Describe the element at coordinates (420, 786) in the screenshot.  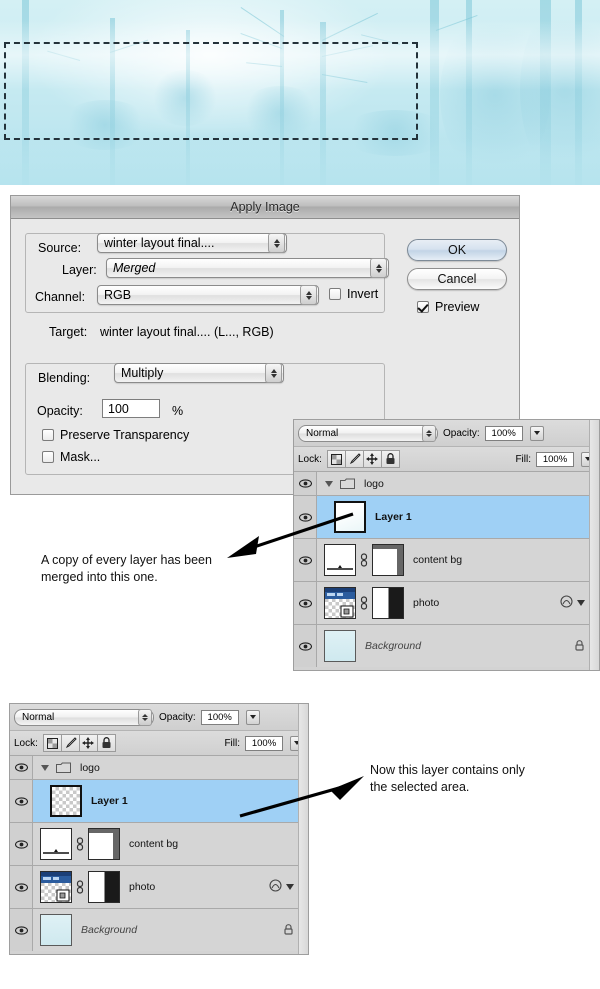
I see `annotation-second-line2: the selected area.` at that location.